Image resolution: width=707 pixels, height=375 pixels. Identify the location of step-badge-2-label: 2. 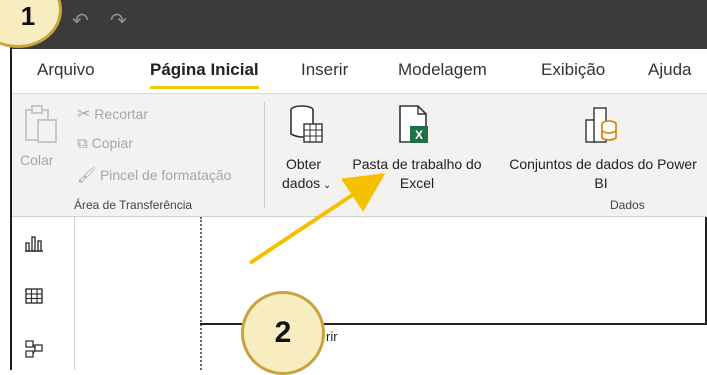
(283, 332).